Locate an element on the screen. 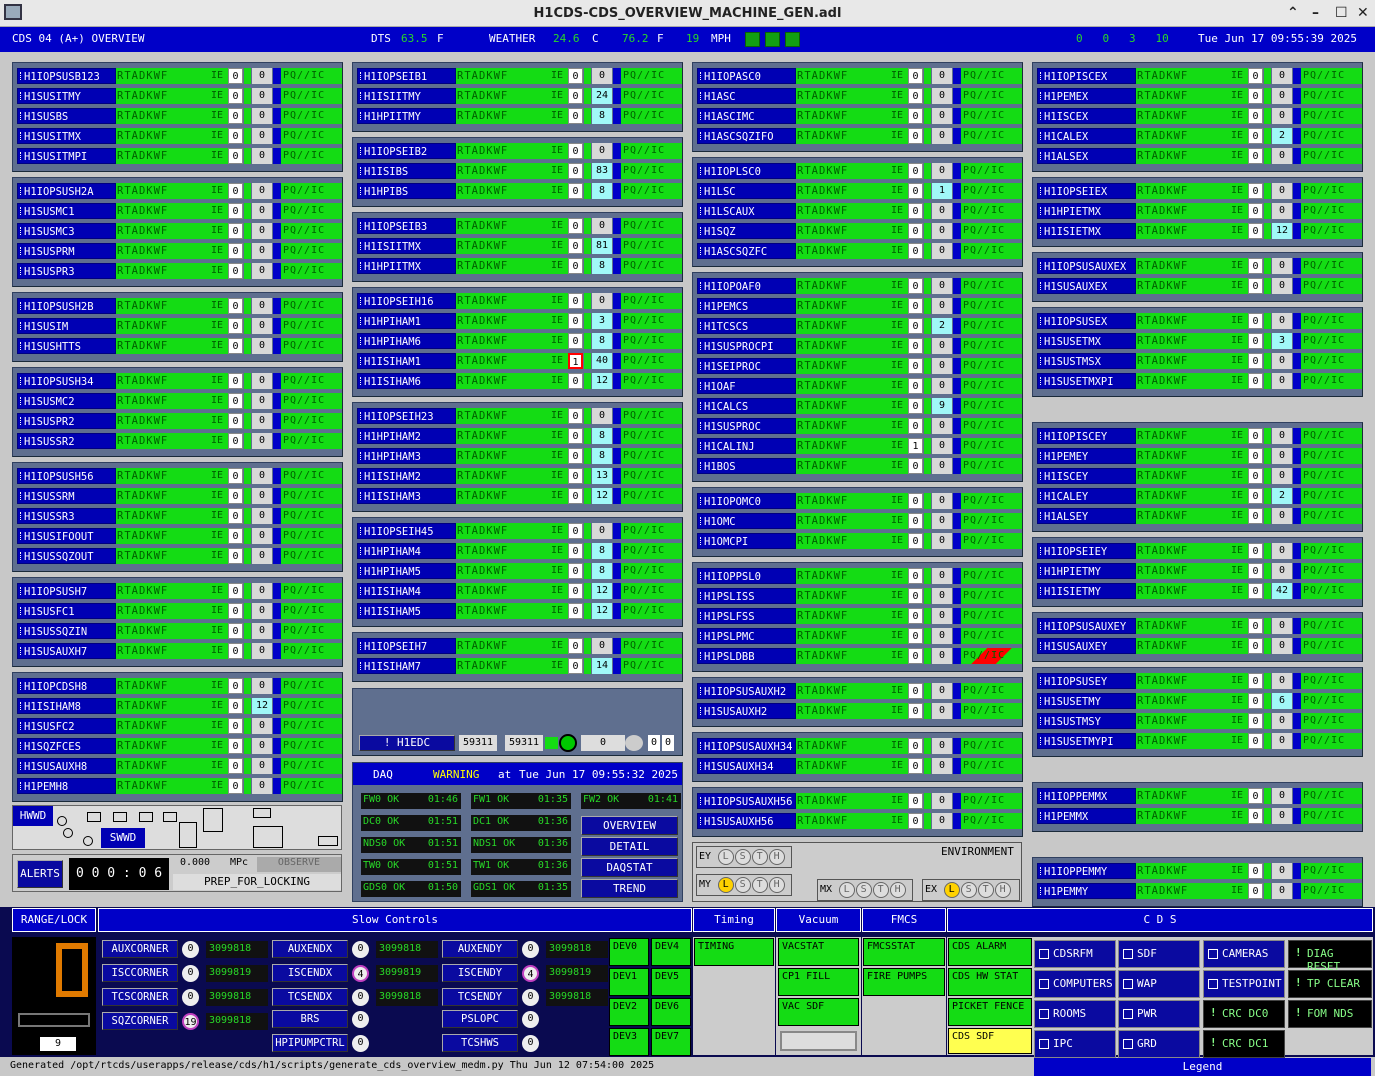 This screenshot has height=1076, width=1375. model-name-button: H1SUSAUXEX is located at coordinates (1086, 286).